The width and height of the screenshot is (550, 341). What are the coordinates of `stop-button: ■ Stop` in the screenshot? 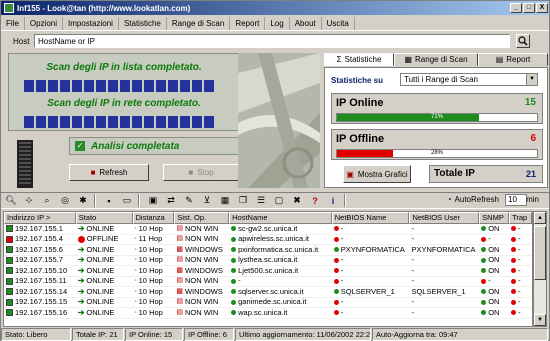 It's located at (201, 172).